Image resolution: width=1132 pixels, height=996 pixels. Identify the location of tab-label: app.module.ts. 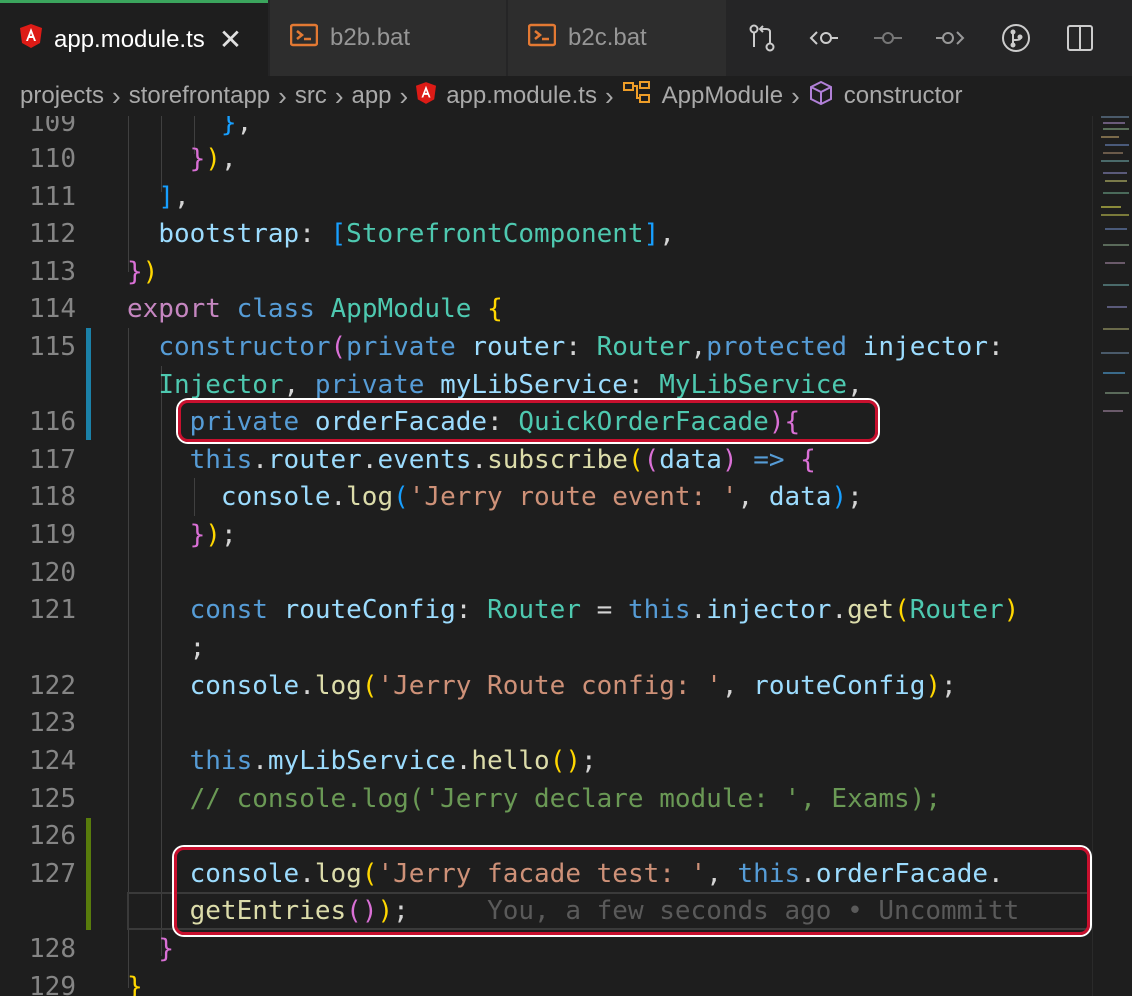
(129, 39).